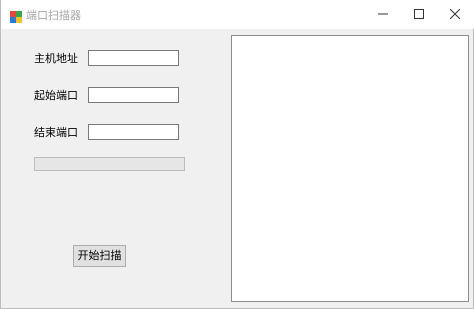 This screenshot has height=309, width=474. I want to click on close-icon, so click(455, 14).